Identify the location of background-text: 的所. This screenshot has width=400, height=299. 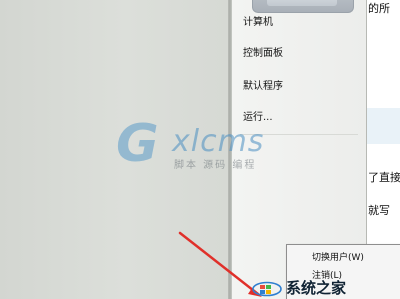
(379, 8).